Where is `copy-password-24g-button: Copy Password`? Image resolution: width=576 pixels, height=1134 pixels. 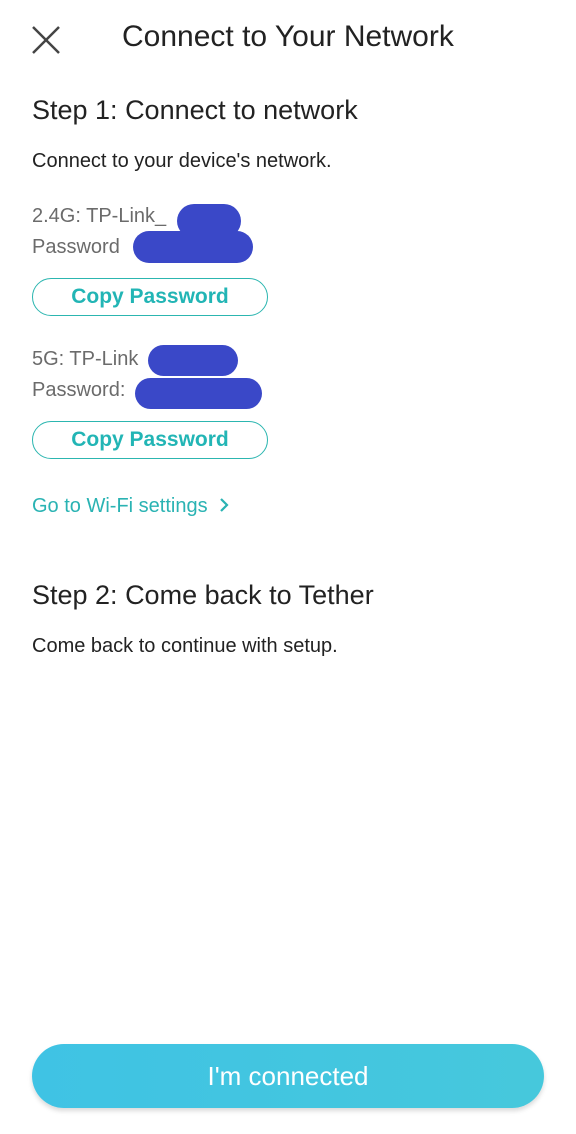 copy-password-24g-button: Copy Password is located at coordinates (150, 297).